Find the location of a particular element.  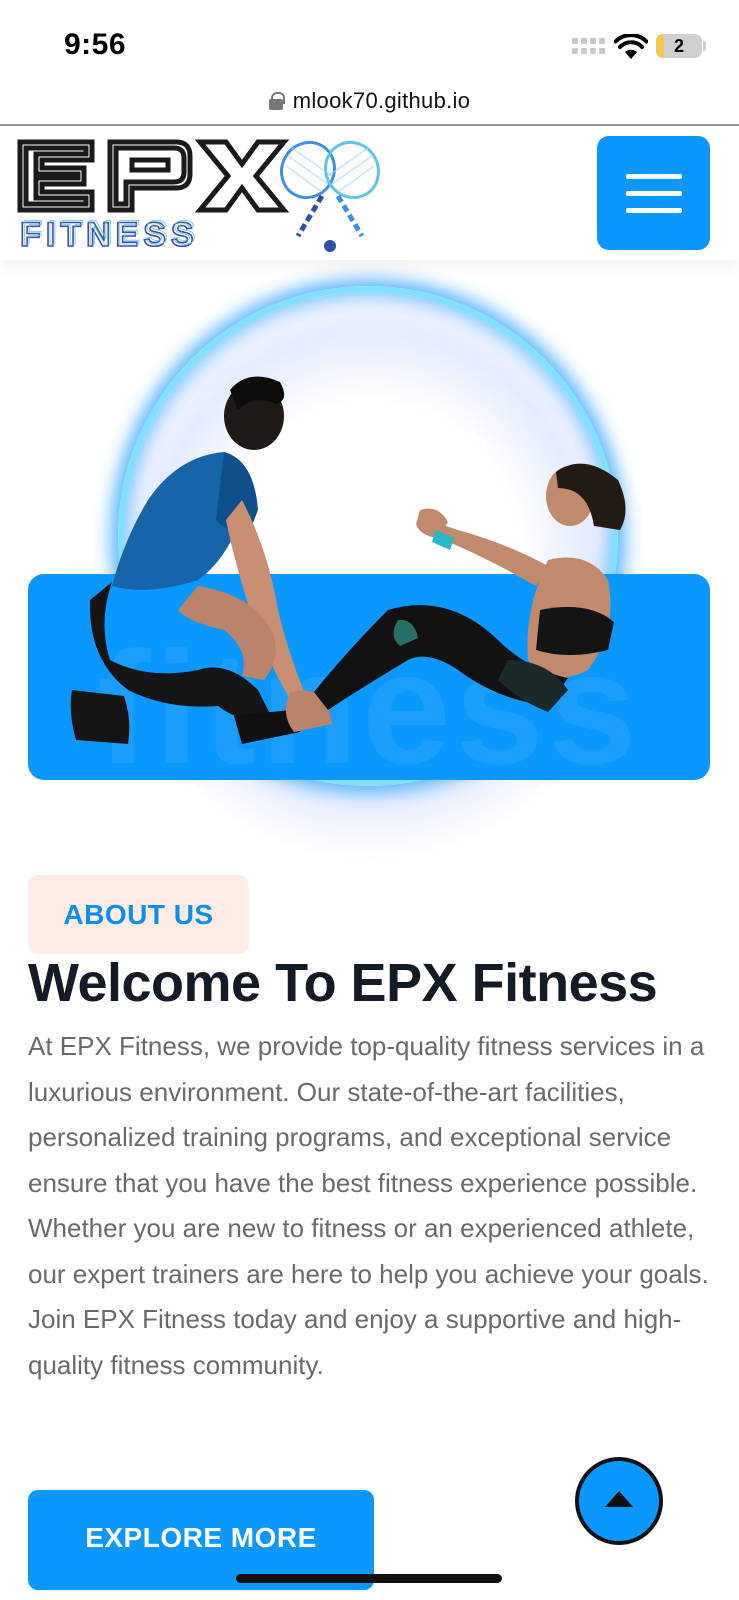

lock-icon is located at coordinates (276, 101).